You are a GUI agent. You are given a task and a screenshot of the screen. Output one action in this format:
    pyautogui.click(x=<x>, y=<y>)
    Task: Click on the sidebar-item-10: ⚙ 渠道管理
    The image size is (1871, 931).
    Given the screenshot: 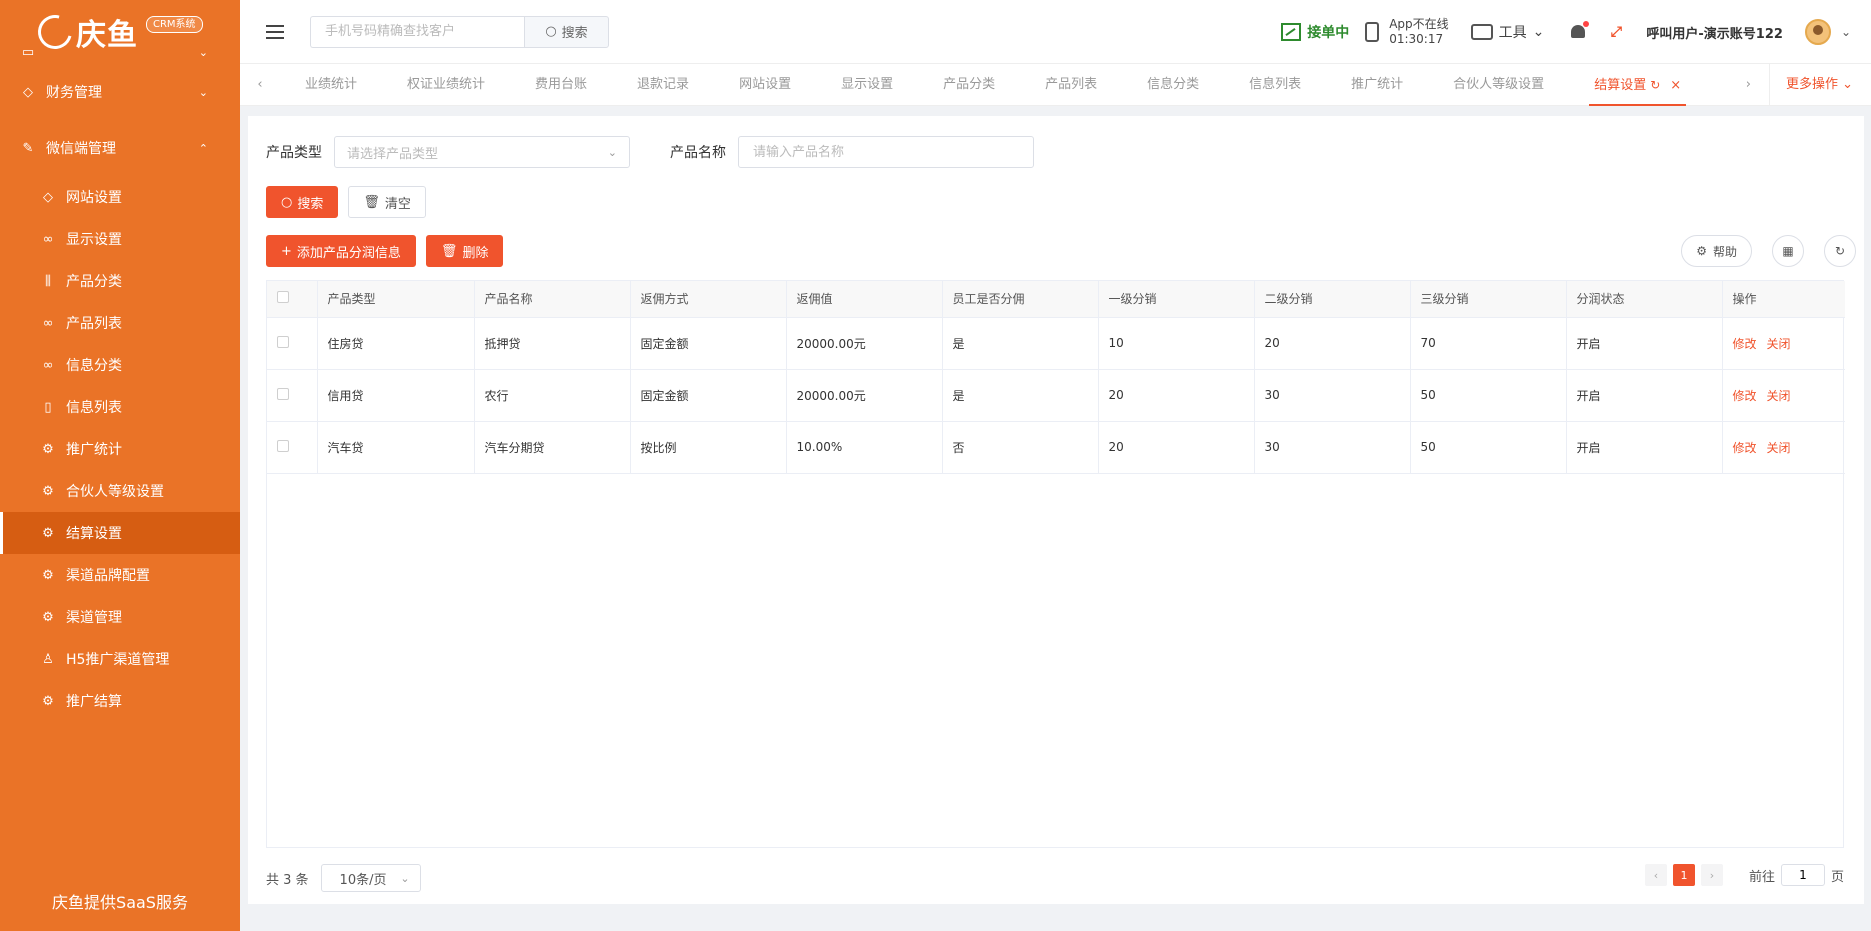 What is the action you would take?
    pyautogui.click(x=120, y=617)
    